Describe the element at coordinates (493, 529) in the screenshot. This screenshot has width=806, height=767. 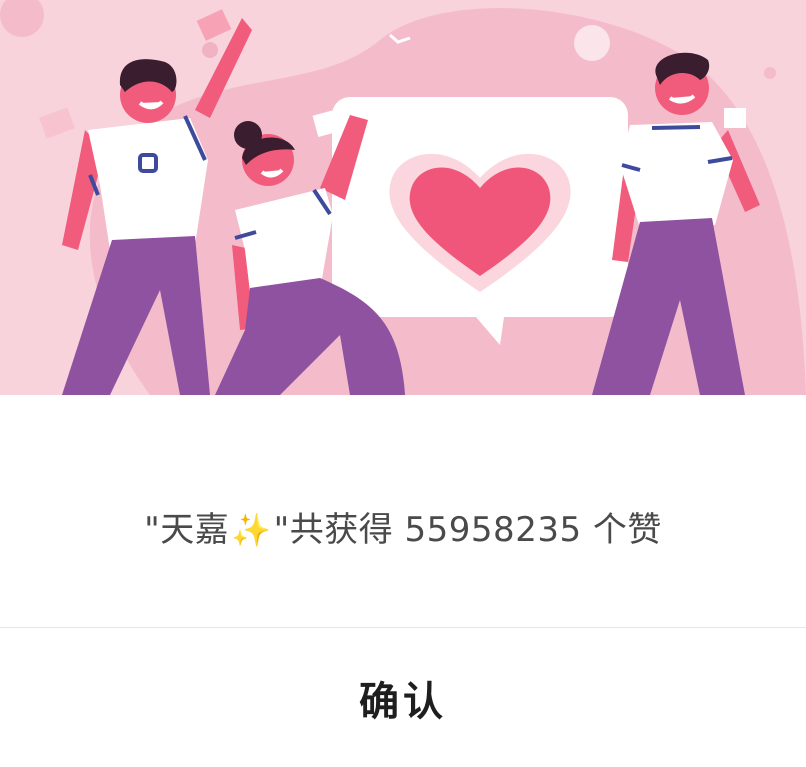
I see `likes-count: 55958235` at that location.